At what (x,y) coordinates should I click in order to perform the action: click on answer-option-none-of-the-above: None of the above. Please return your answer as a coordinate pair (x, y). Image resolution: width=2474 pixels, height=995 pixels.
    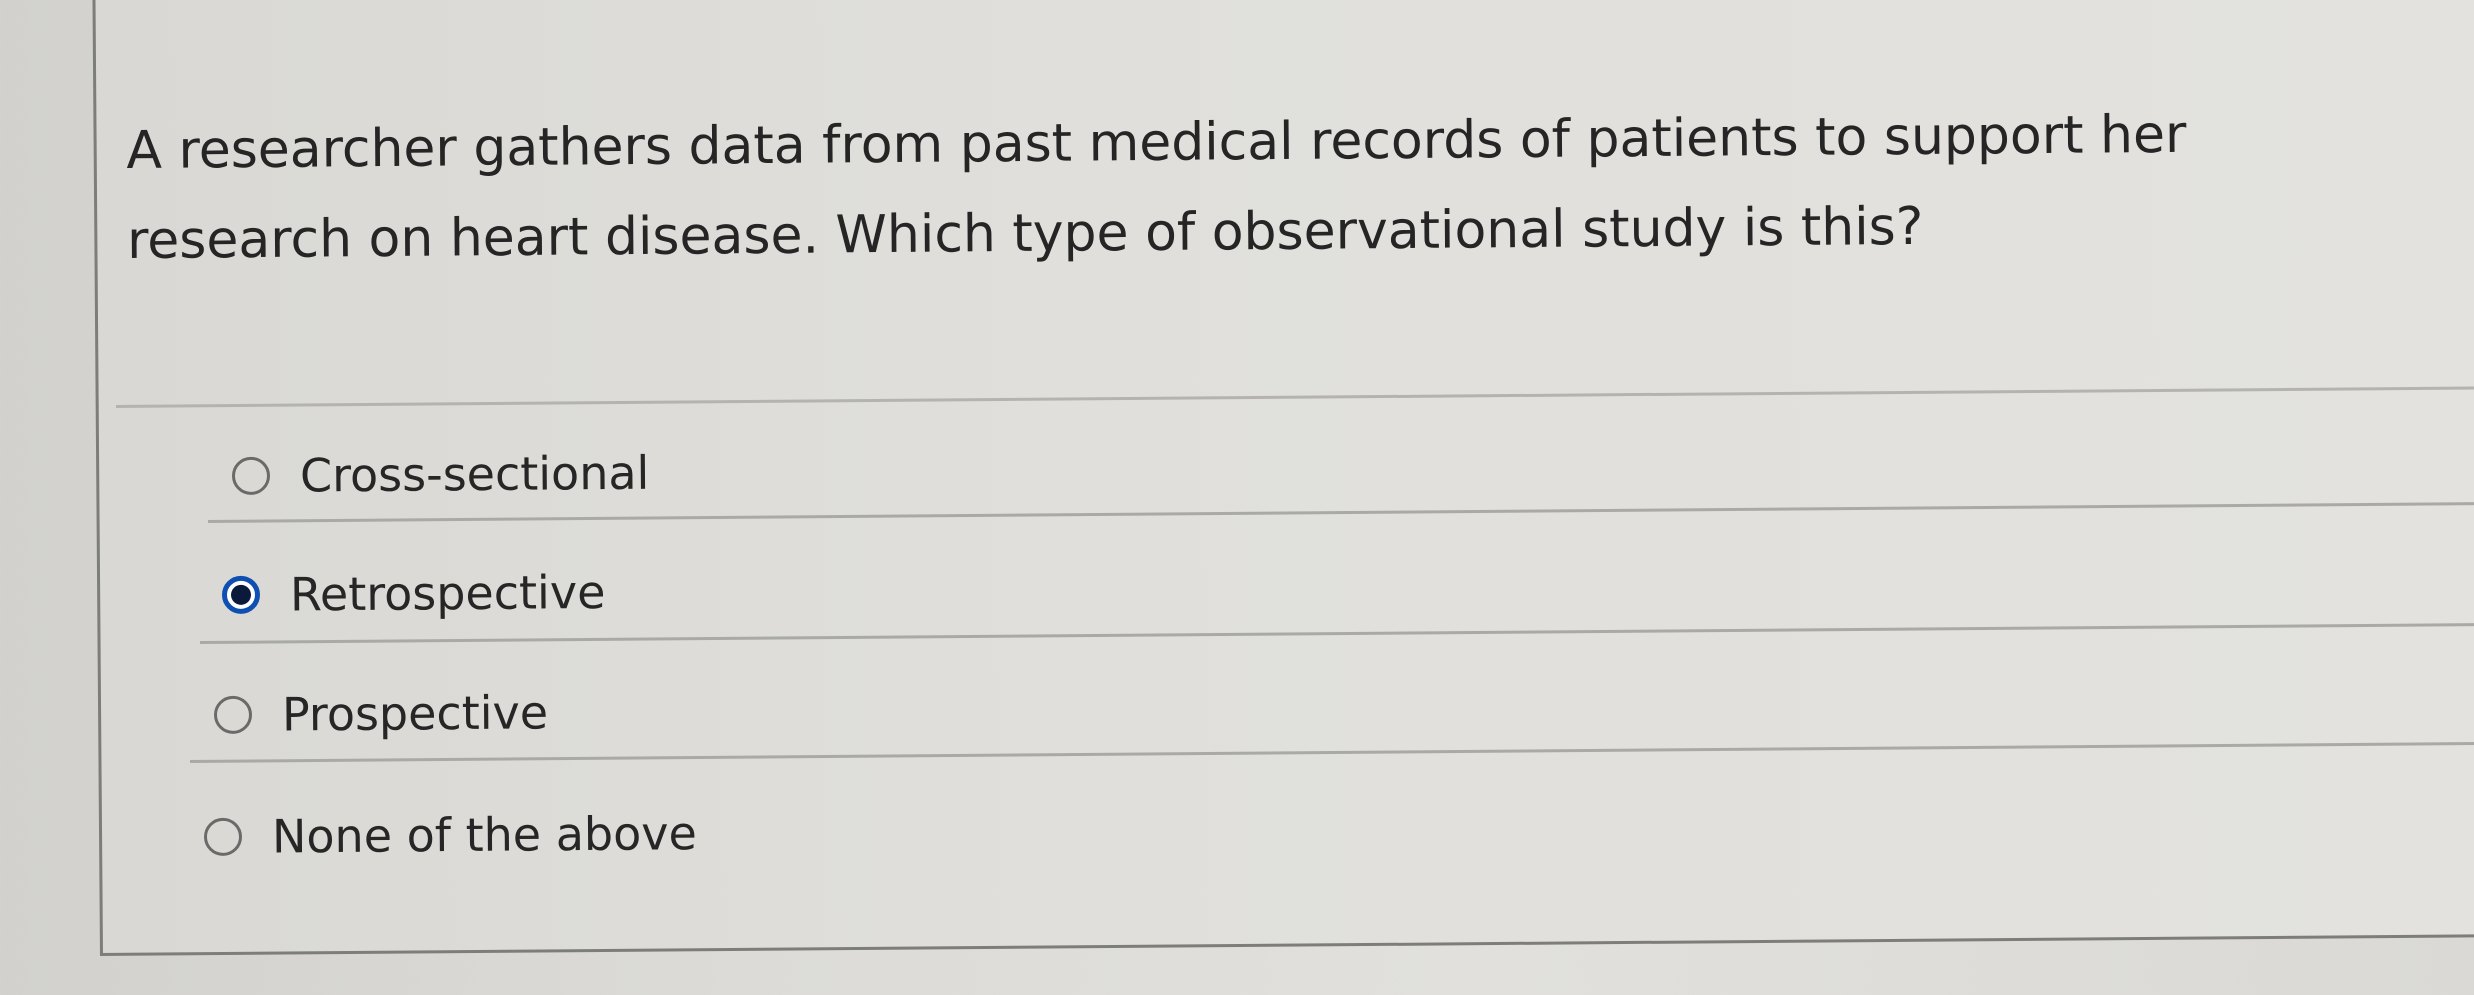
    Looking at the image, I should click on (450, 835).